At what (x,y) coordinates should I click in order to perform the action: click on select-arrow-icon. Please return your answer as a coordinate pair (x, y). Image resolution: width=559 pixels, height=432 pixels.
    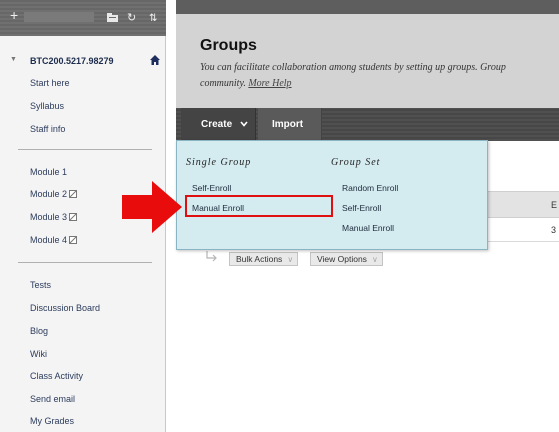
    Looking at the image, I should click on (211, 256).